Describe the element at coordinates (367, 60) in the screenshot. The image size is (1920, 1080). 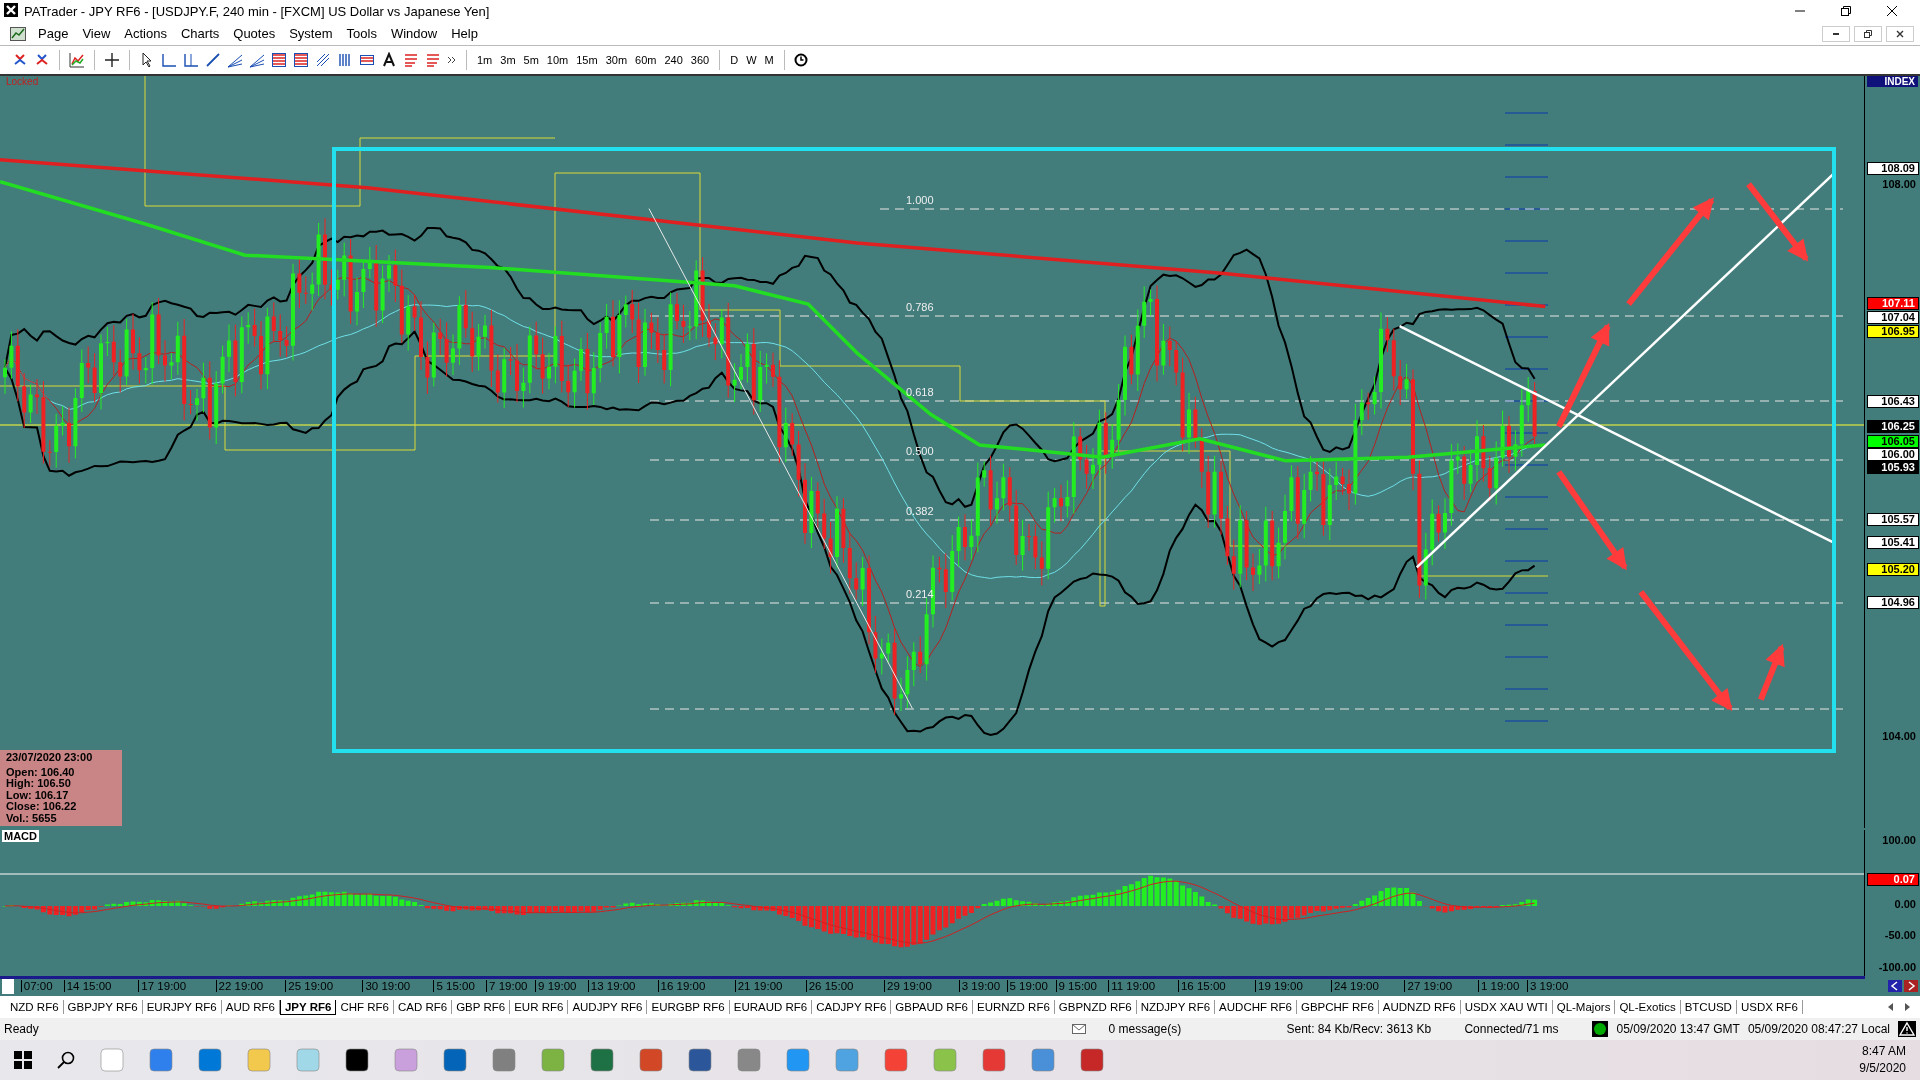
I see `table-icon` at that location.